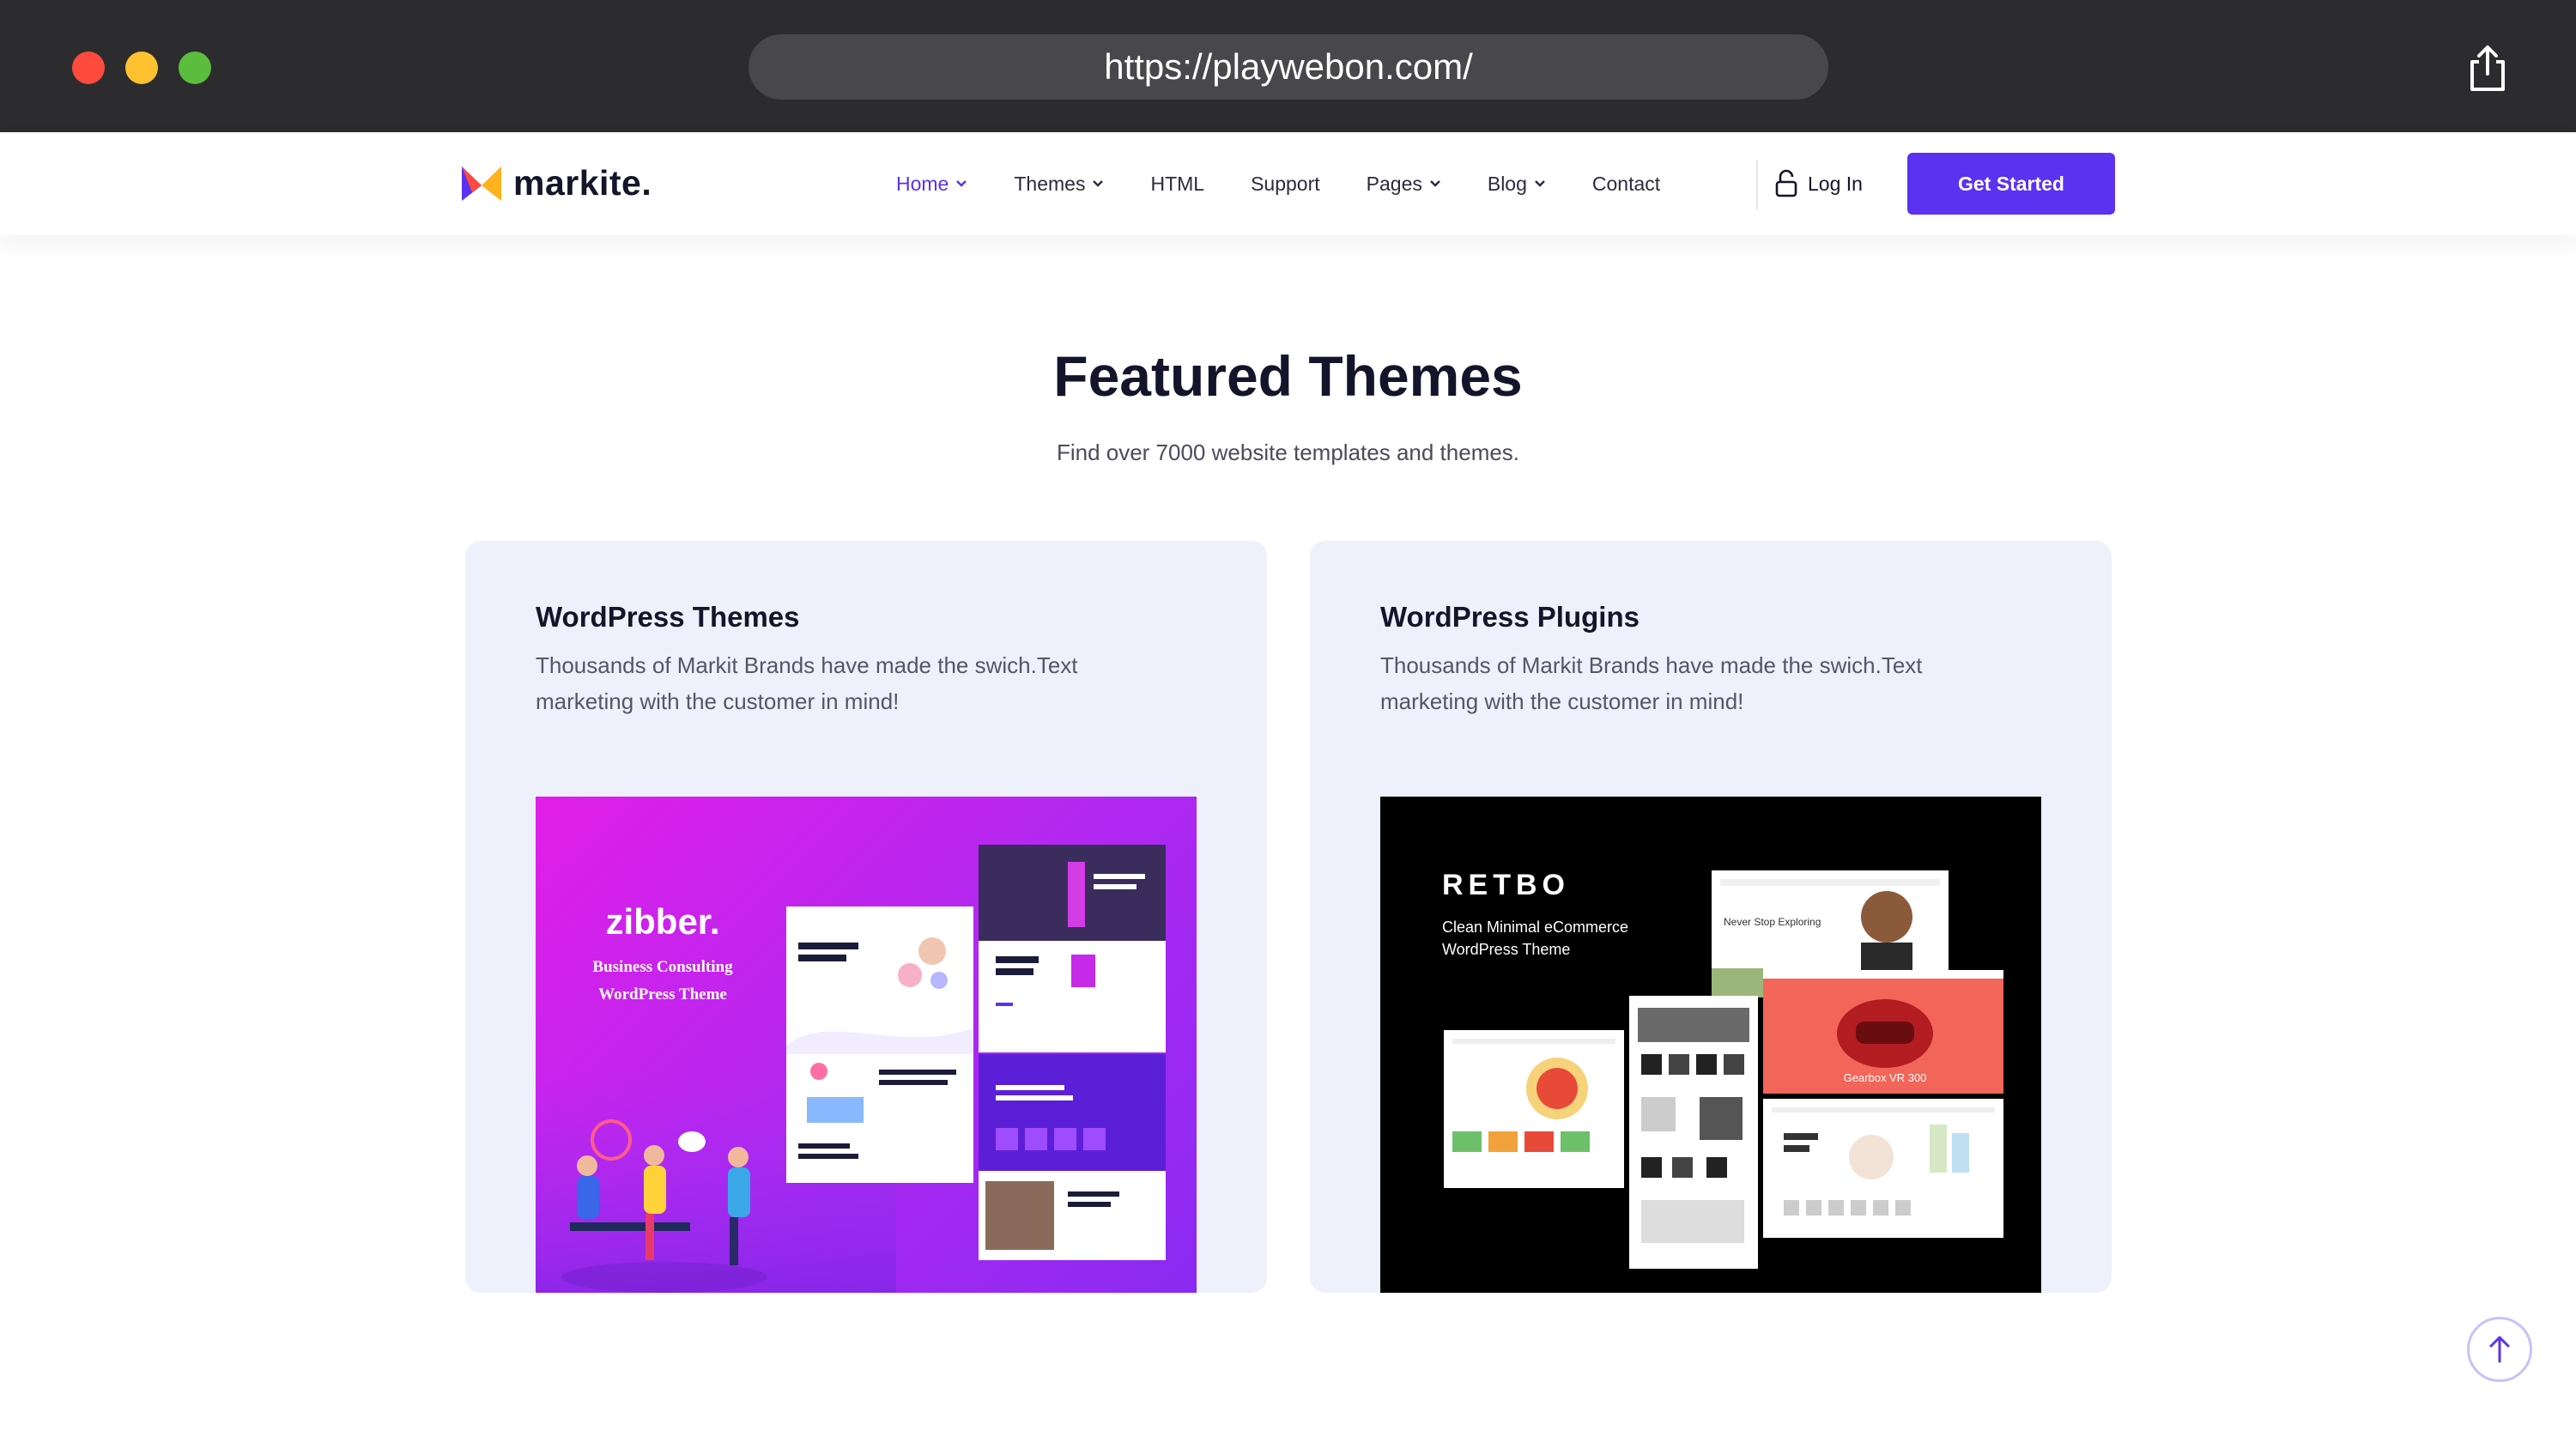  I want to click on nav-item-themes: Themes, so click(1059, 184).